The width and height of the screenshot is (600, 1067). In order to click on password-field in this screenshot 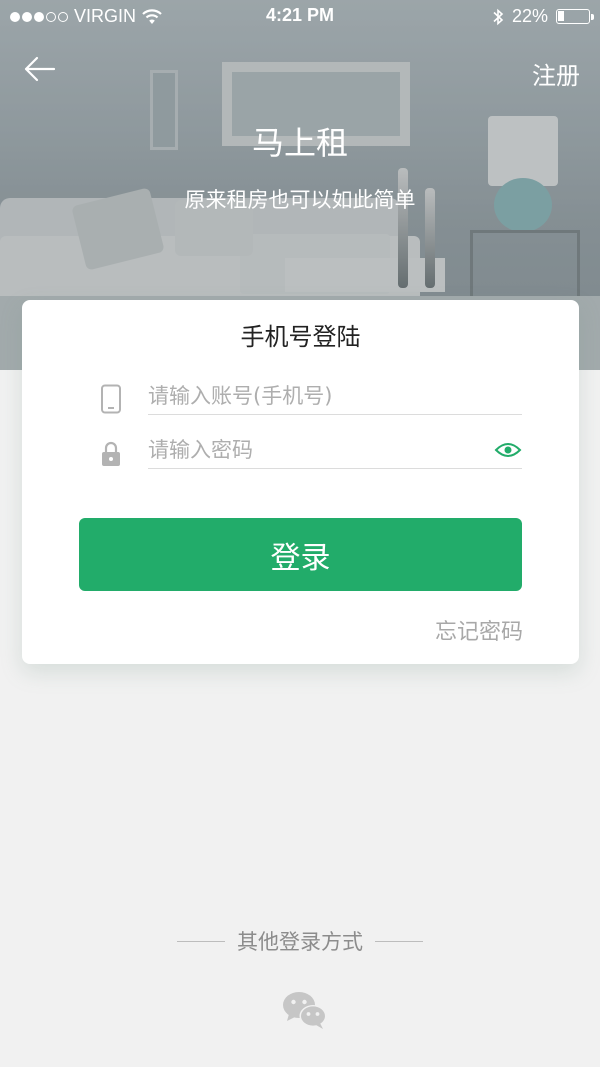, I will do `click(311, 454)`.